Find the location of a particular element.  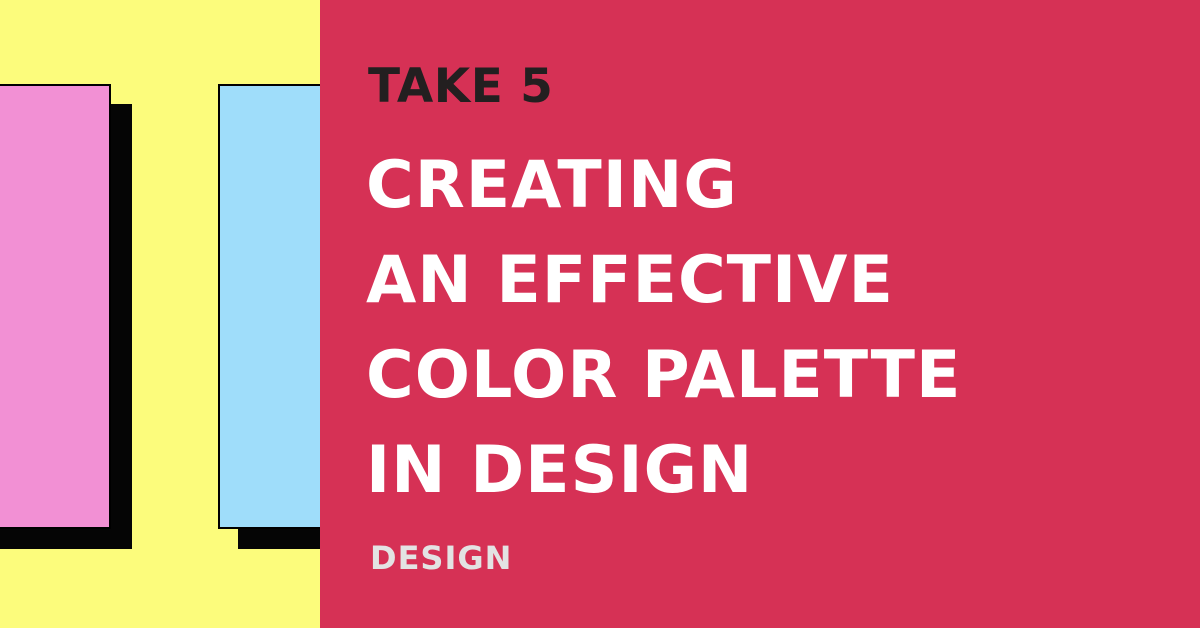

blue-color-swatch is located at coordinates (269, 306).